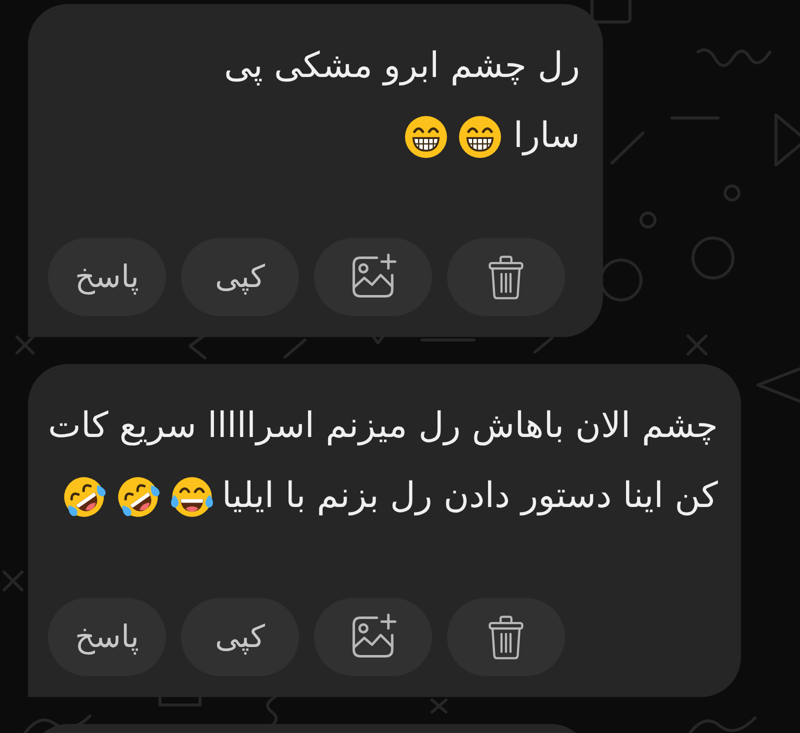  Describe the element at coordinates (383, 426) in the screenshot. I see `message-text: چشم الان باهاش رل میزنم اسرااااا سریع کات` at that location.